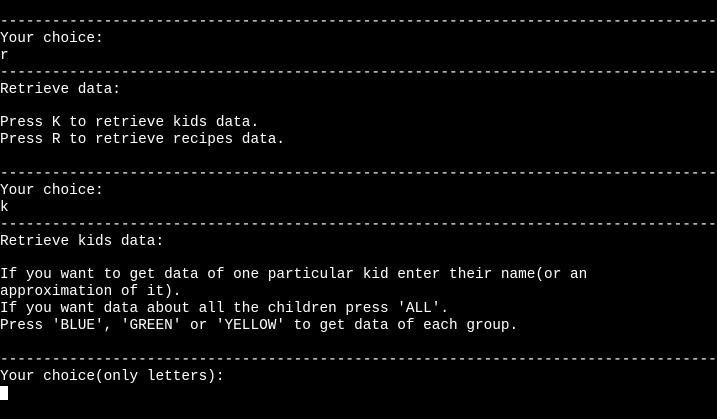  I want to click on terminal-line: approximation of it)., so click(91, 292).